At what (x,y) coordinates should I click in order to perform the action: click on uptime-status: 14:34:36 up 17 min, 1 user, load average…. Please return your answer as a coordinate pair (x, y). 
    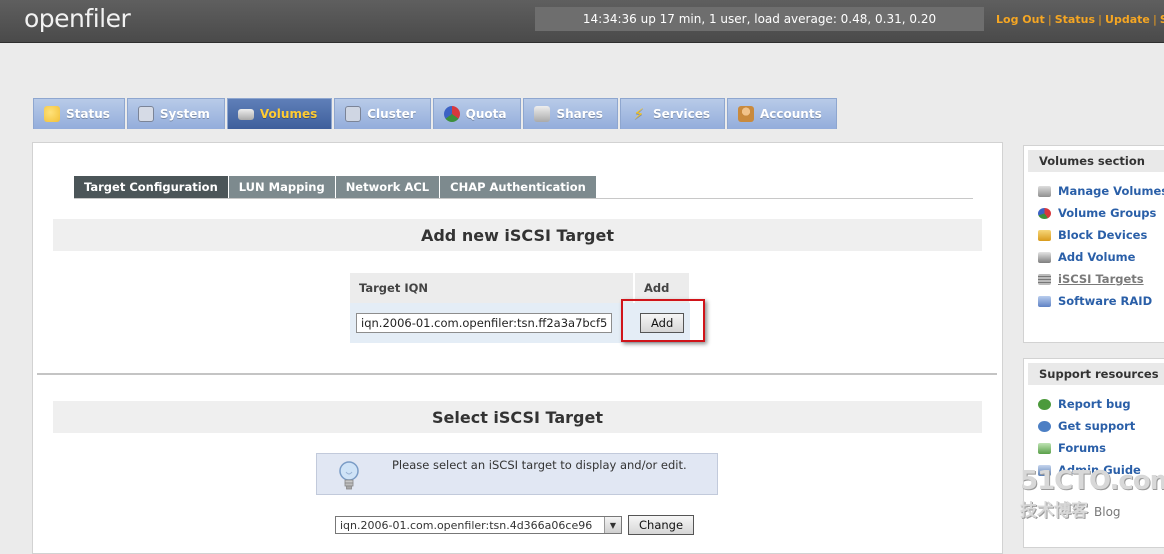
    Looking at the image, I should click on (759, 19).